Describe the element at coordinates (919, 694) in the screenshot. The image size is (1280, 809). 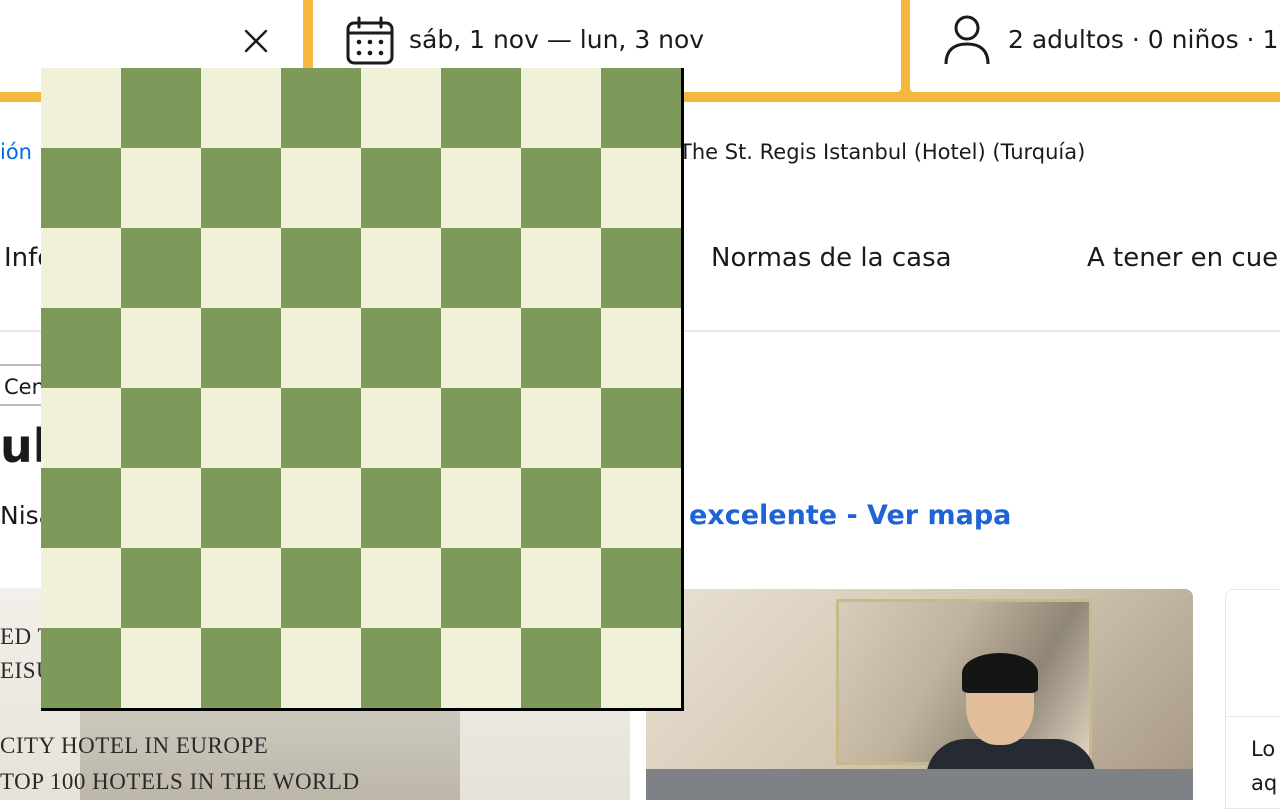
I see `hotel-photo-staff` at that location.